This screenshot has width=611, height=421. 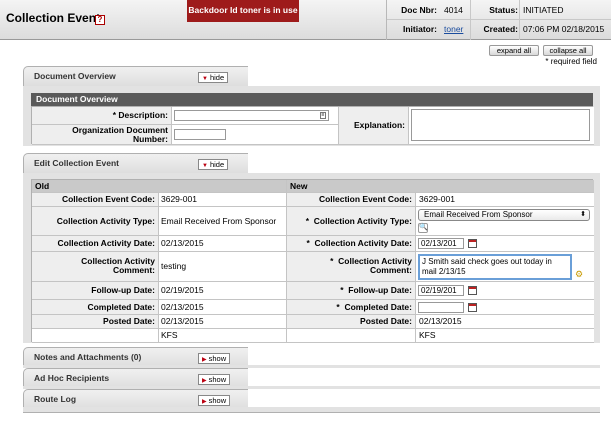 What do you see at coordinates (362, 221) in the screenshot?
I see `label-text: Collection Activity Type:` at bounding box center [362, 221].